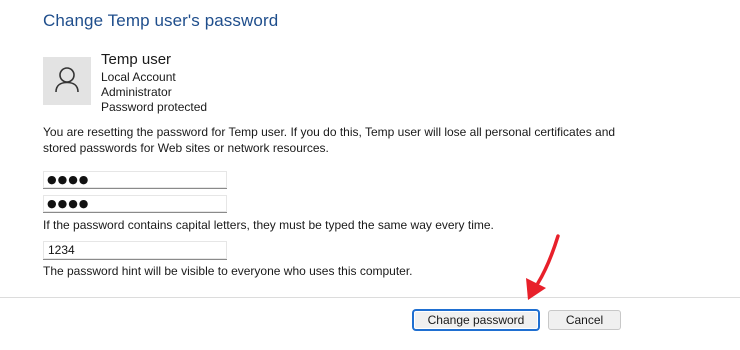 The image size is (740, 350). What do you see at coordinates (136, 92) in the screenshot?
I see `account-role: Administrator` at bounding box center [136, 92].